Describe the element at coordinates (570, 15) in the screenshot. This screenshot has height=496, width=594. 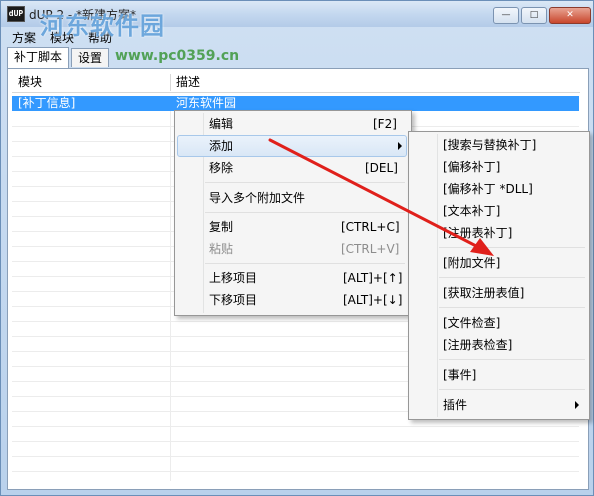
I see `close-button: ✕` at that location.